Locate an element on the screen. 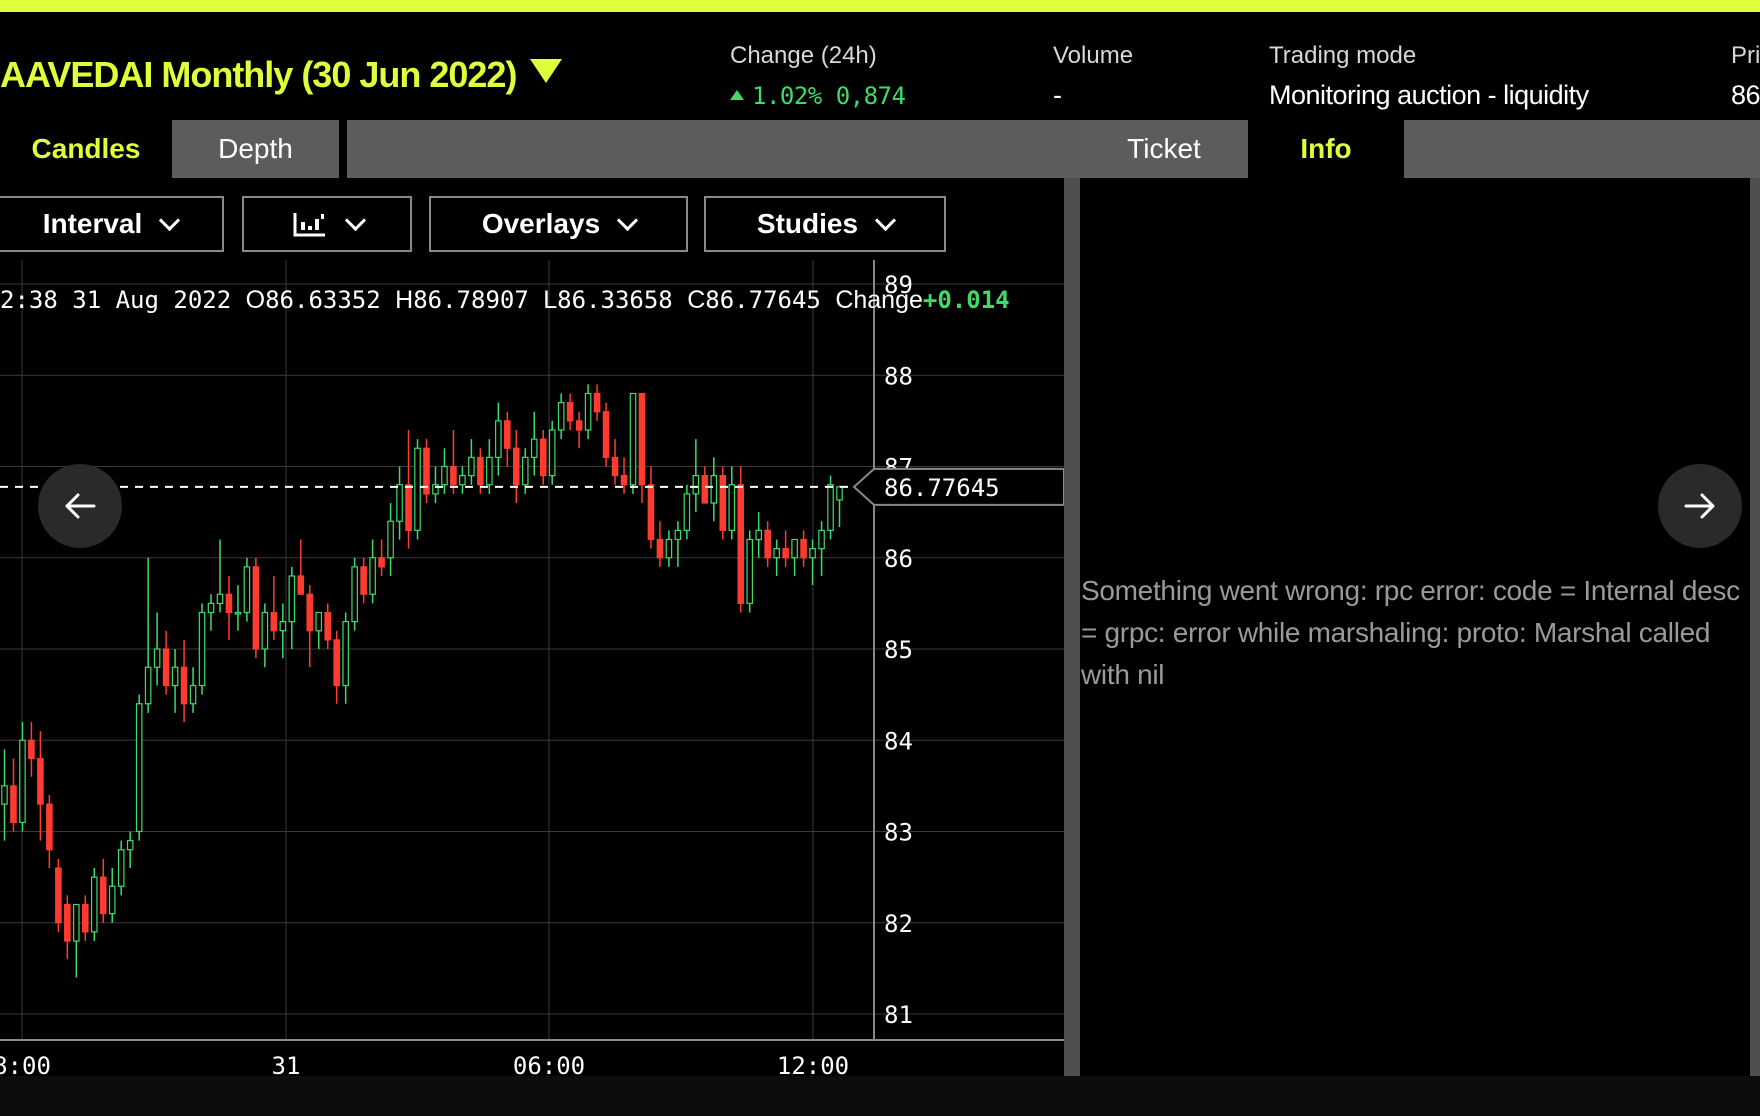  next-button is located at coordinates (1700, 506).